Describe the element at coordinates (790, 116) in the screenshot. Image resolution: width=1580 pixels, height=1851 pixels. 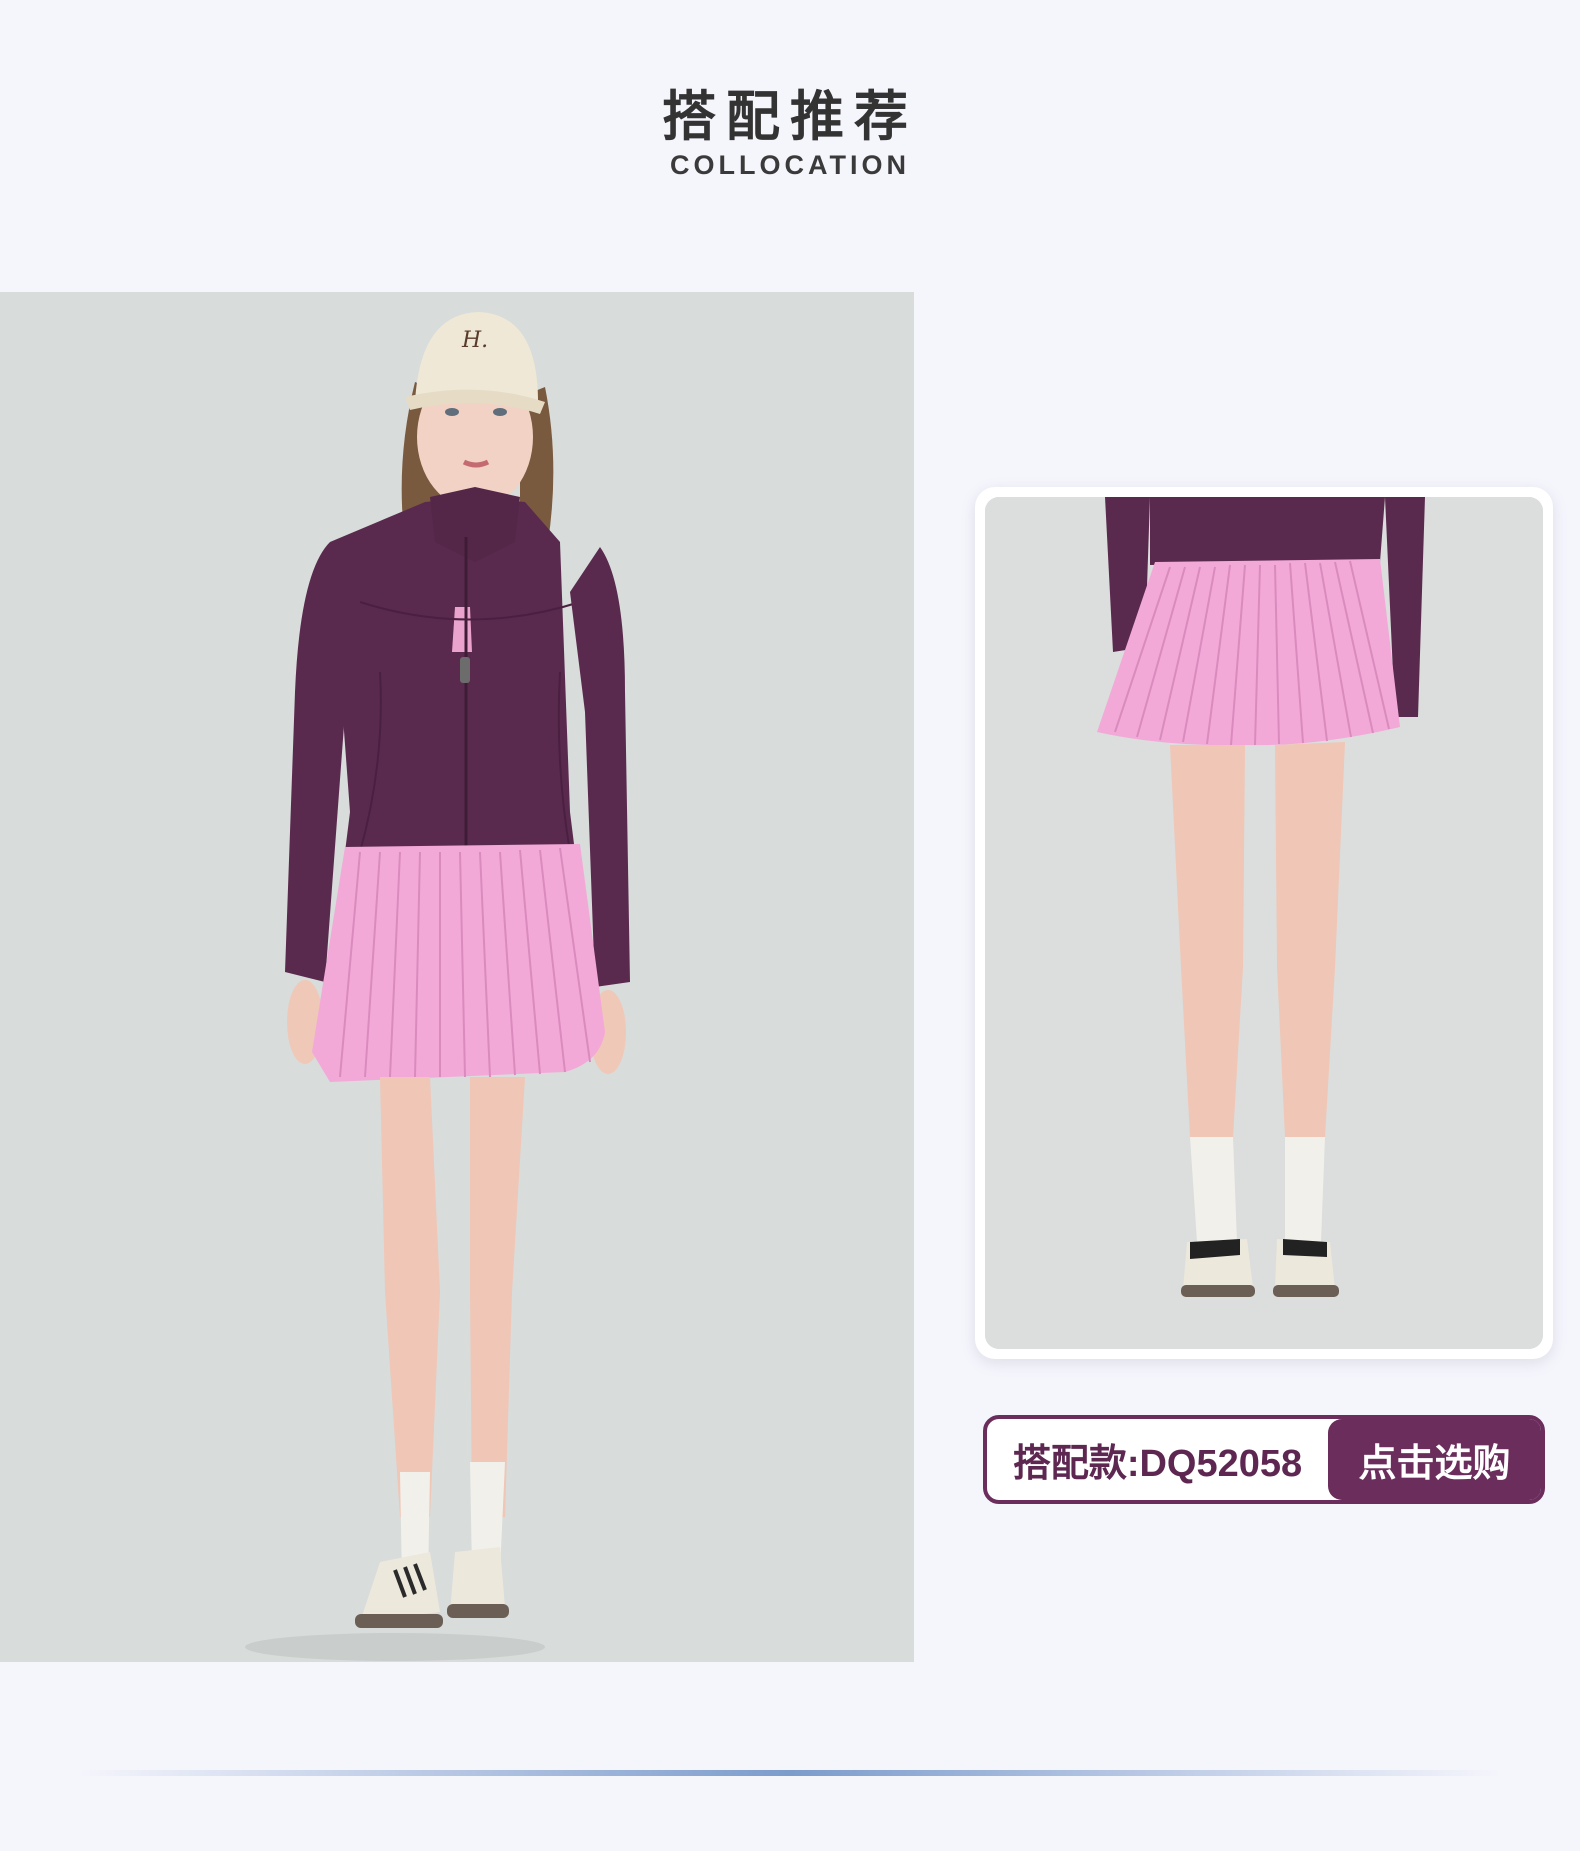
I see `section-title: 搭配推荐` at that location.